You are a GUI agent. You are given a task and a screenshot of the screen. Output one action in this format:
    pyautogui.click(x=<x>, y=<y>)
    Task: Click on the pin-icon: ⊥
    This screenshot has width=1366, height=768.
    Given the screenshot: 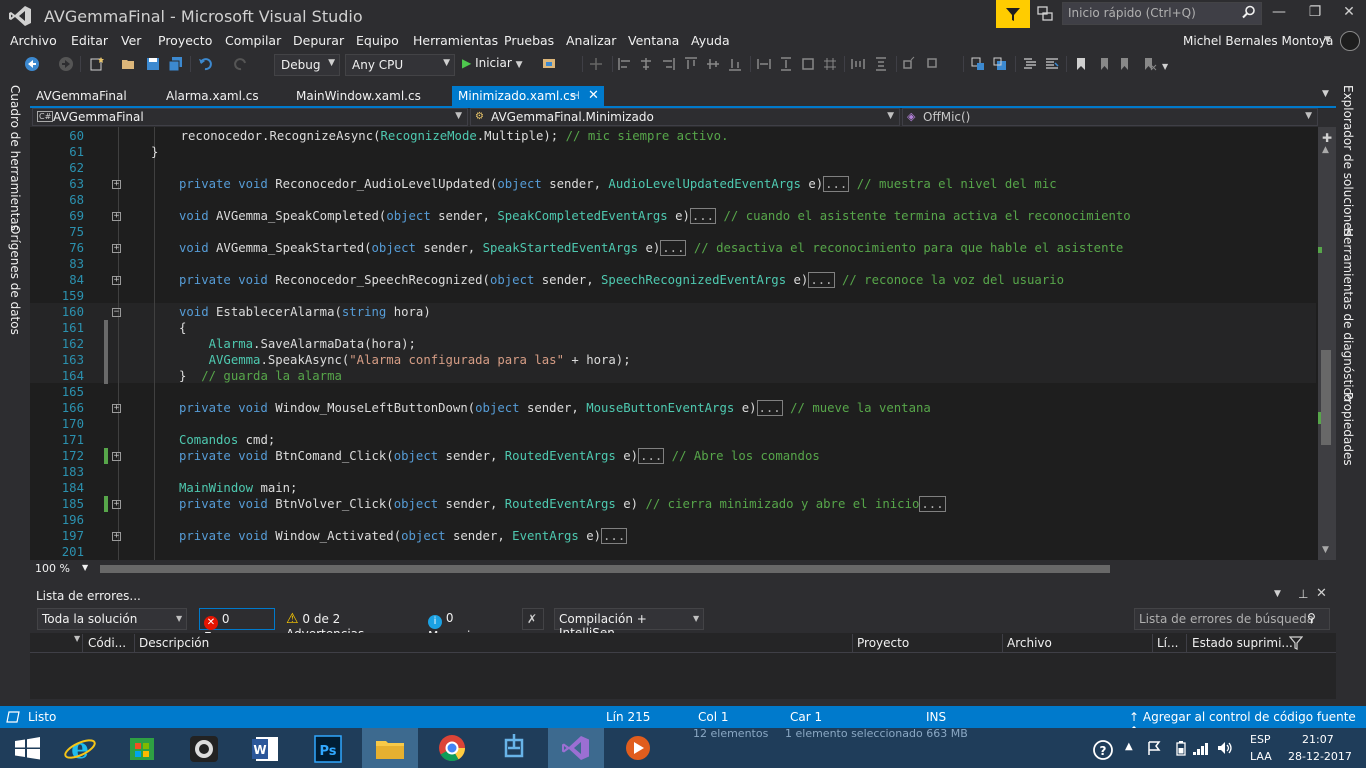 What is the action you would take?
    pyautogui.click(x=1303, y=594)
    